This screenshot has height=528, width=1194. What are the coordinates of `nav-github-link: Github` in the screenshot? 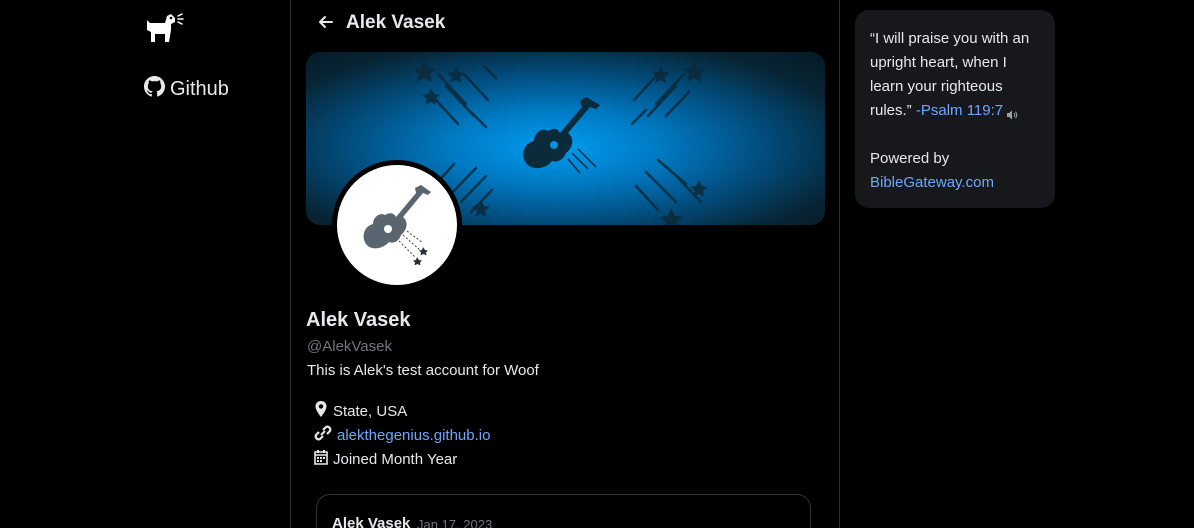 It's located at (186, 89).